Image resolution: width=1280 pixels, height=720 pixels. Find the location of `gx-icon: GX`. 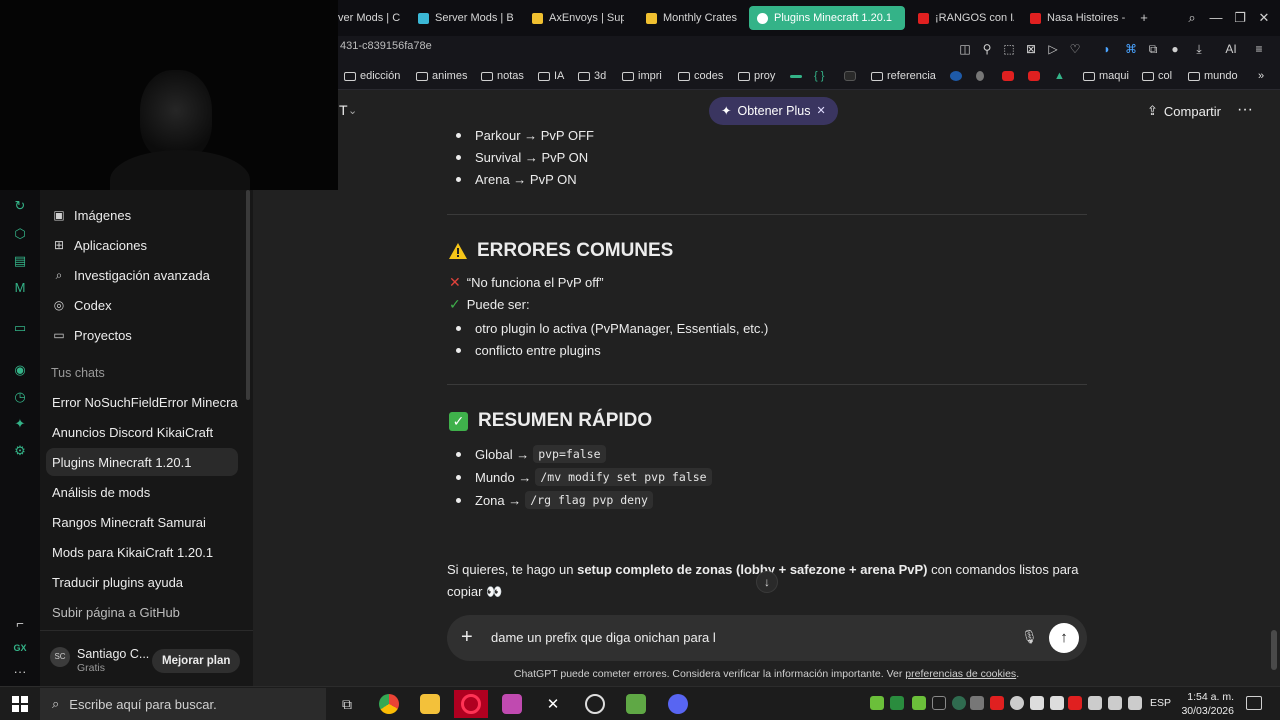

gx-icon: GX is located at coordinates (20, 648).